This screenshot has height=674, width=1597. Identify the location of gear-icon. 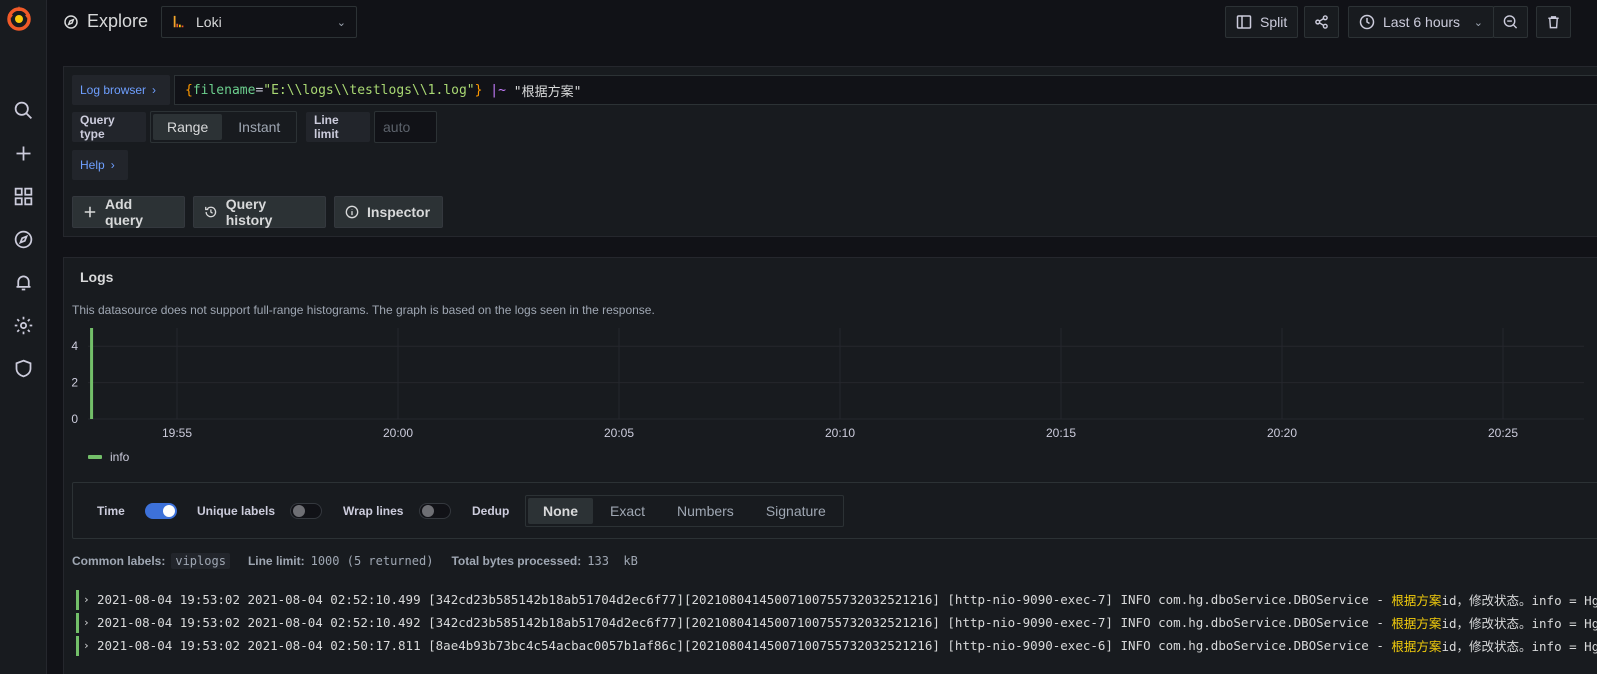
(23, 325).